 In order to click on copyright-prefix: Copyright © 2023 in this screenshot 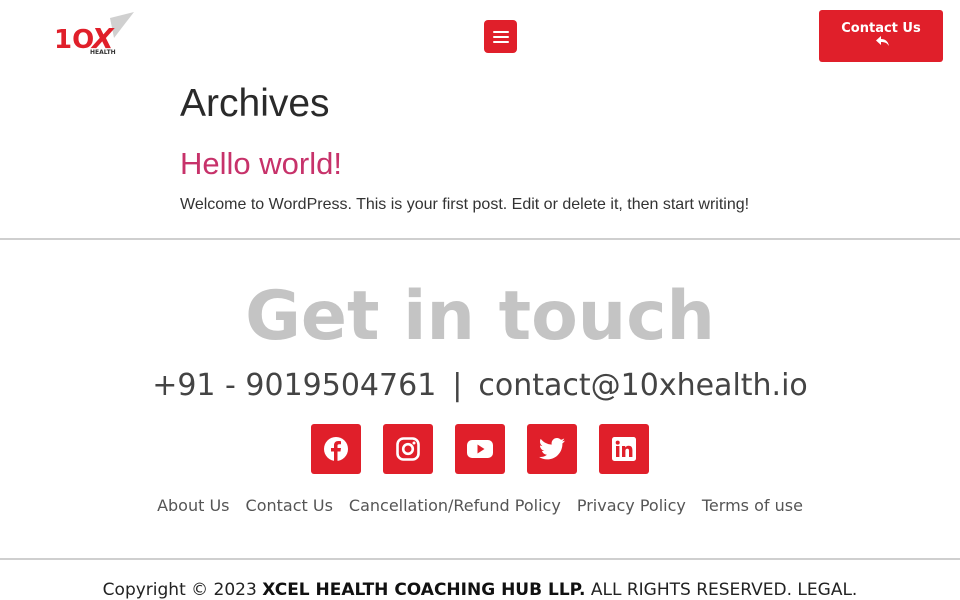, I will do `click(179, 590)`.